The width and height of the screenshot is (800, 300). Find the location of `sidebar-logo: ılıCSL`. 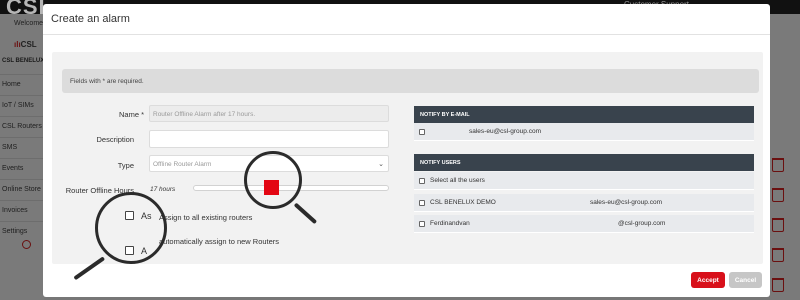

sidebar-logo: ılıCSL is located at coordinates (22, 45).